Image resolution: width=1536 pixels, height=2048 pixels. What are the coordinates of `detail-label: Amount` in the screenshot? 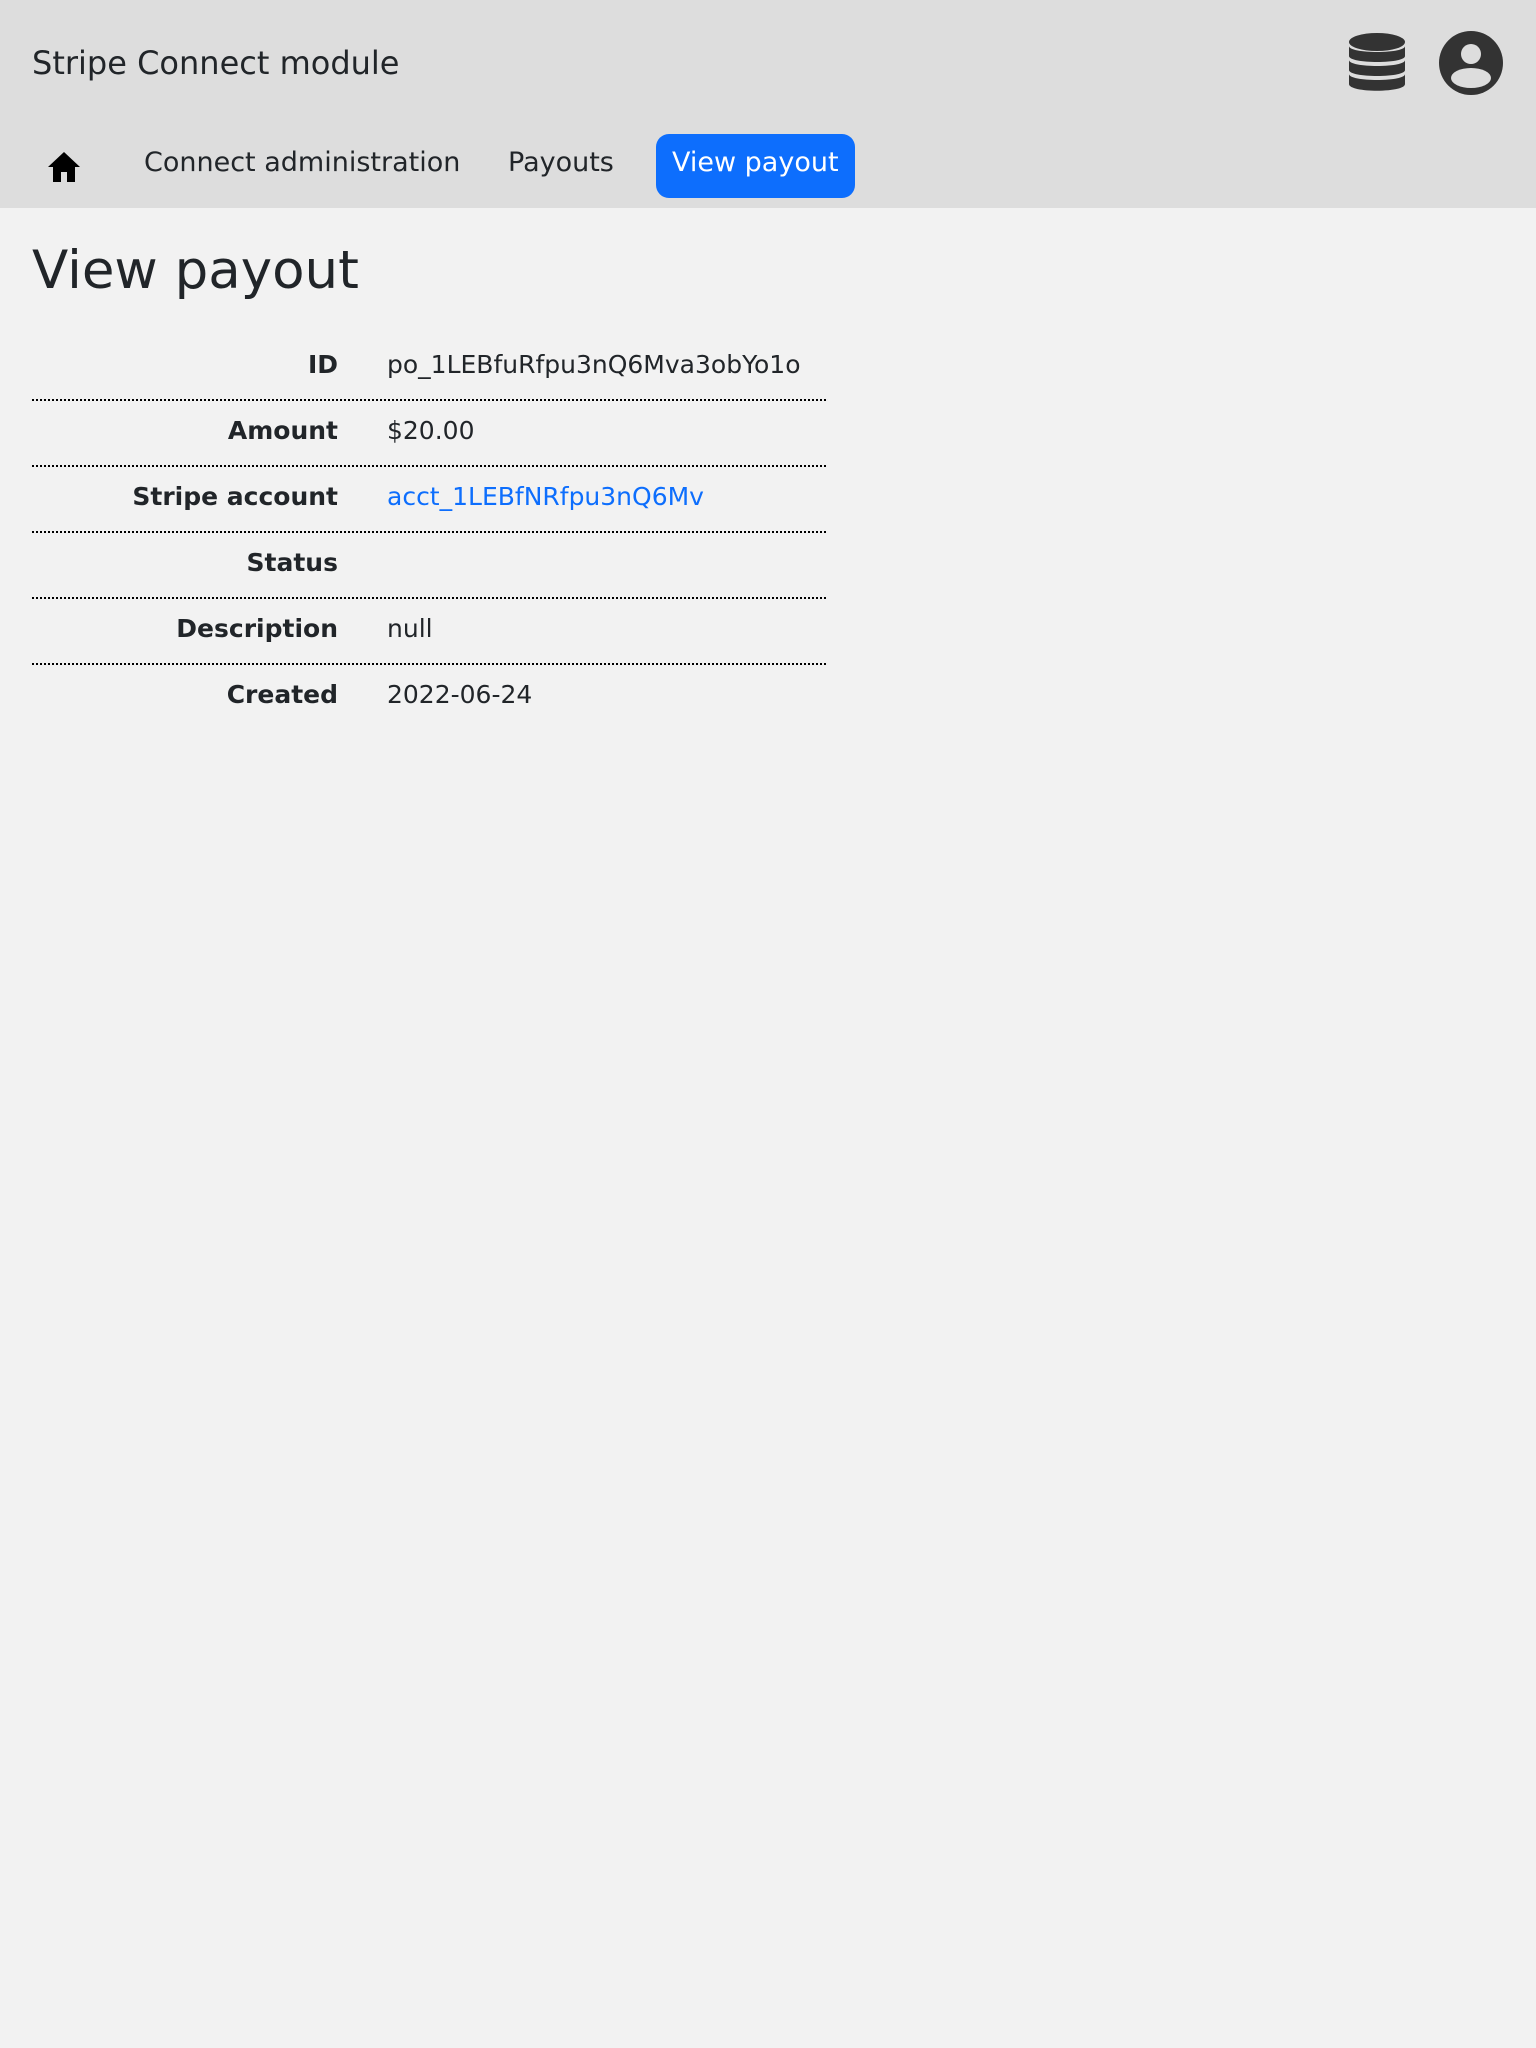 It's located at (282, 430).